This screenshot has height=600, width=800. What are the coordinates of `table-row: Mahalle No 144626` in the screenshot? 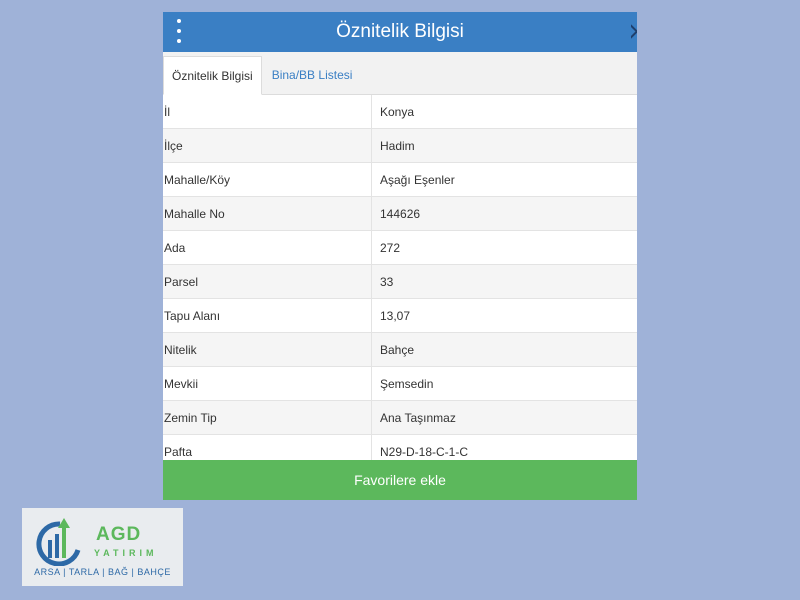 It's located at (400, 214).